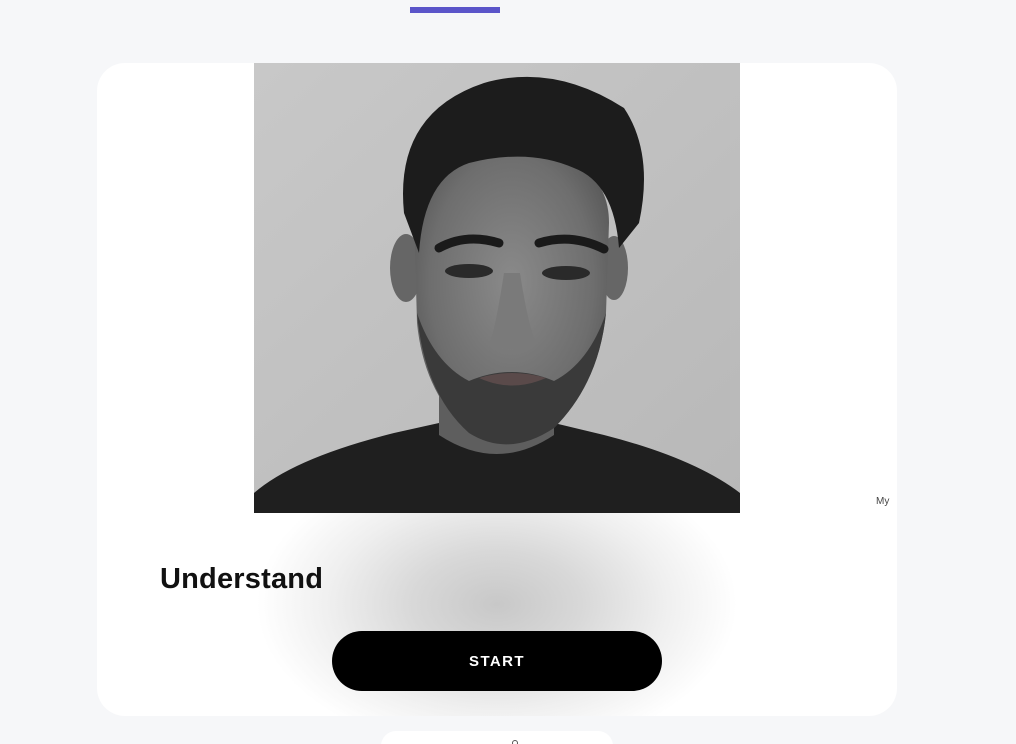 The height and width of the screenshot is (744, 1016). Describe the element at coordinates (497, 737) in the screenshot. I see `next-card-peek` at that location.